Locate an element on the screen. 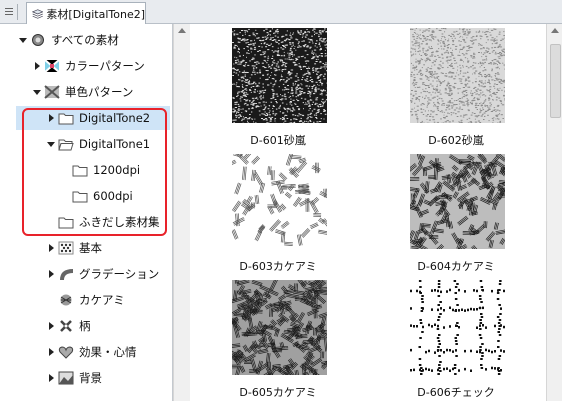 This screenshot has width=562, height=401. tree-item-9: グラデーション is located at coordinates (85, 274).